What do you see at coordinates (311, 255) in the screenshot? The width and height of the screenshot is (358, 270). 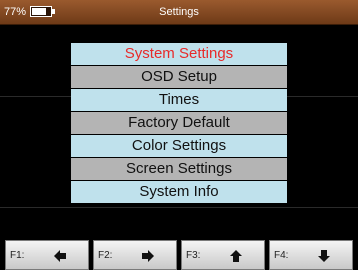 I see `f4-key: F4:` at bounding box center [311, 255].